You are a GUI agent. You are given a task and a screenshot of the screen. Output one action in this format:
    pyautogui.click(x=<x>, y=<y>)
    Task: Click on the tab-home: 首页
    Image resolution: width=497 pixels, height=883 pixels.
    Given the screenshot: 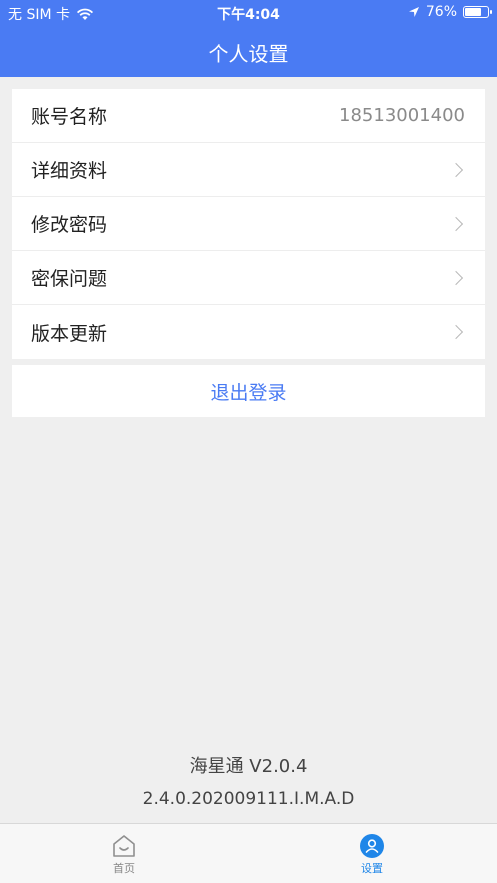 What is the action you would take?
    pyautogui.click(x=124, y=853)
    